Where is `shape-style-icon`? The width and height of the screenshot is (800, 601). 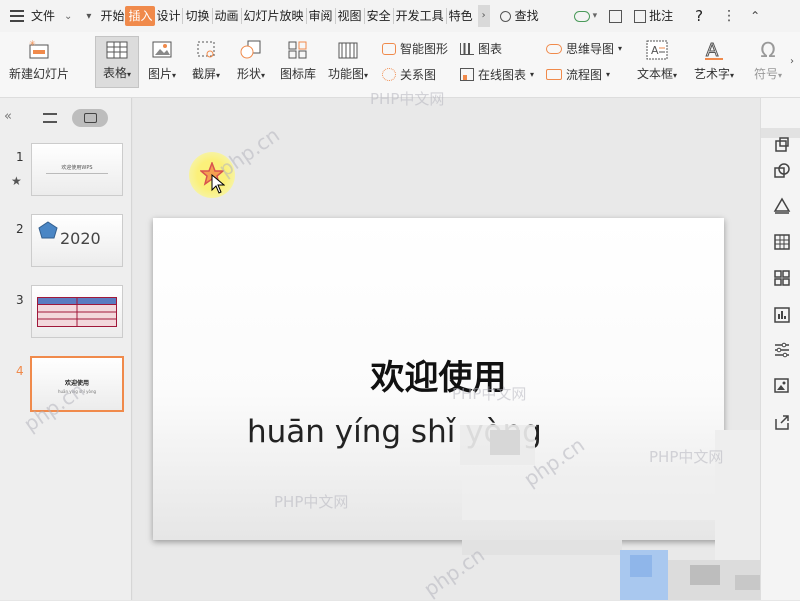
shape-style-icon is located at coordinates (782, 171).